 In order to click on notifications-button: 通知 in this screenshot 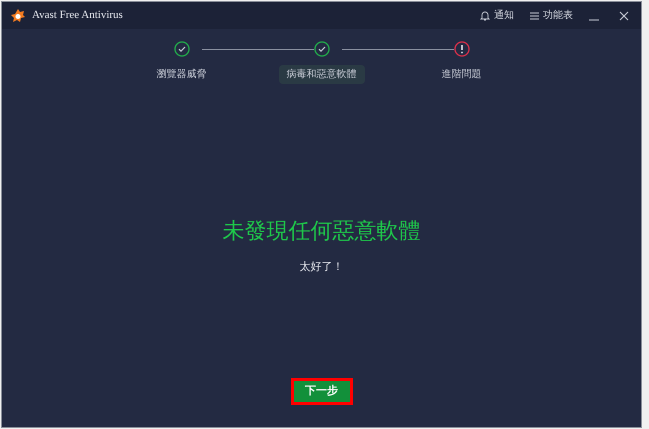, I will do `click(497, 15)`.